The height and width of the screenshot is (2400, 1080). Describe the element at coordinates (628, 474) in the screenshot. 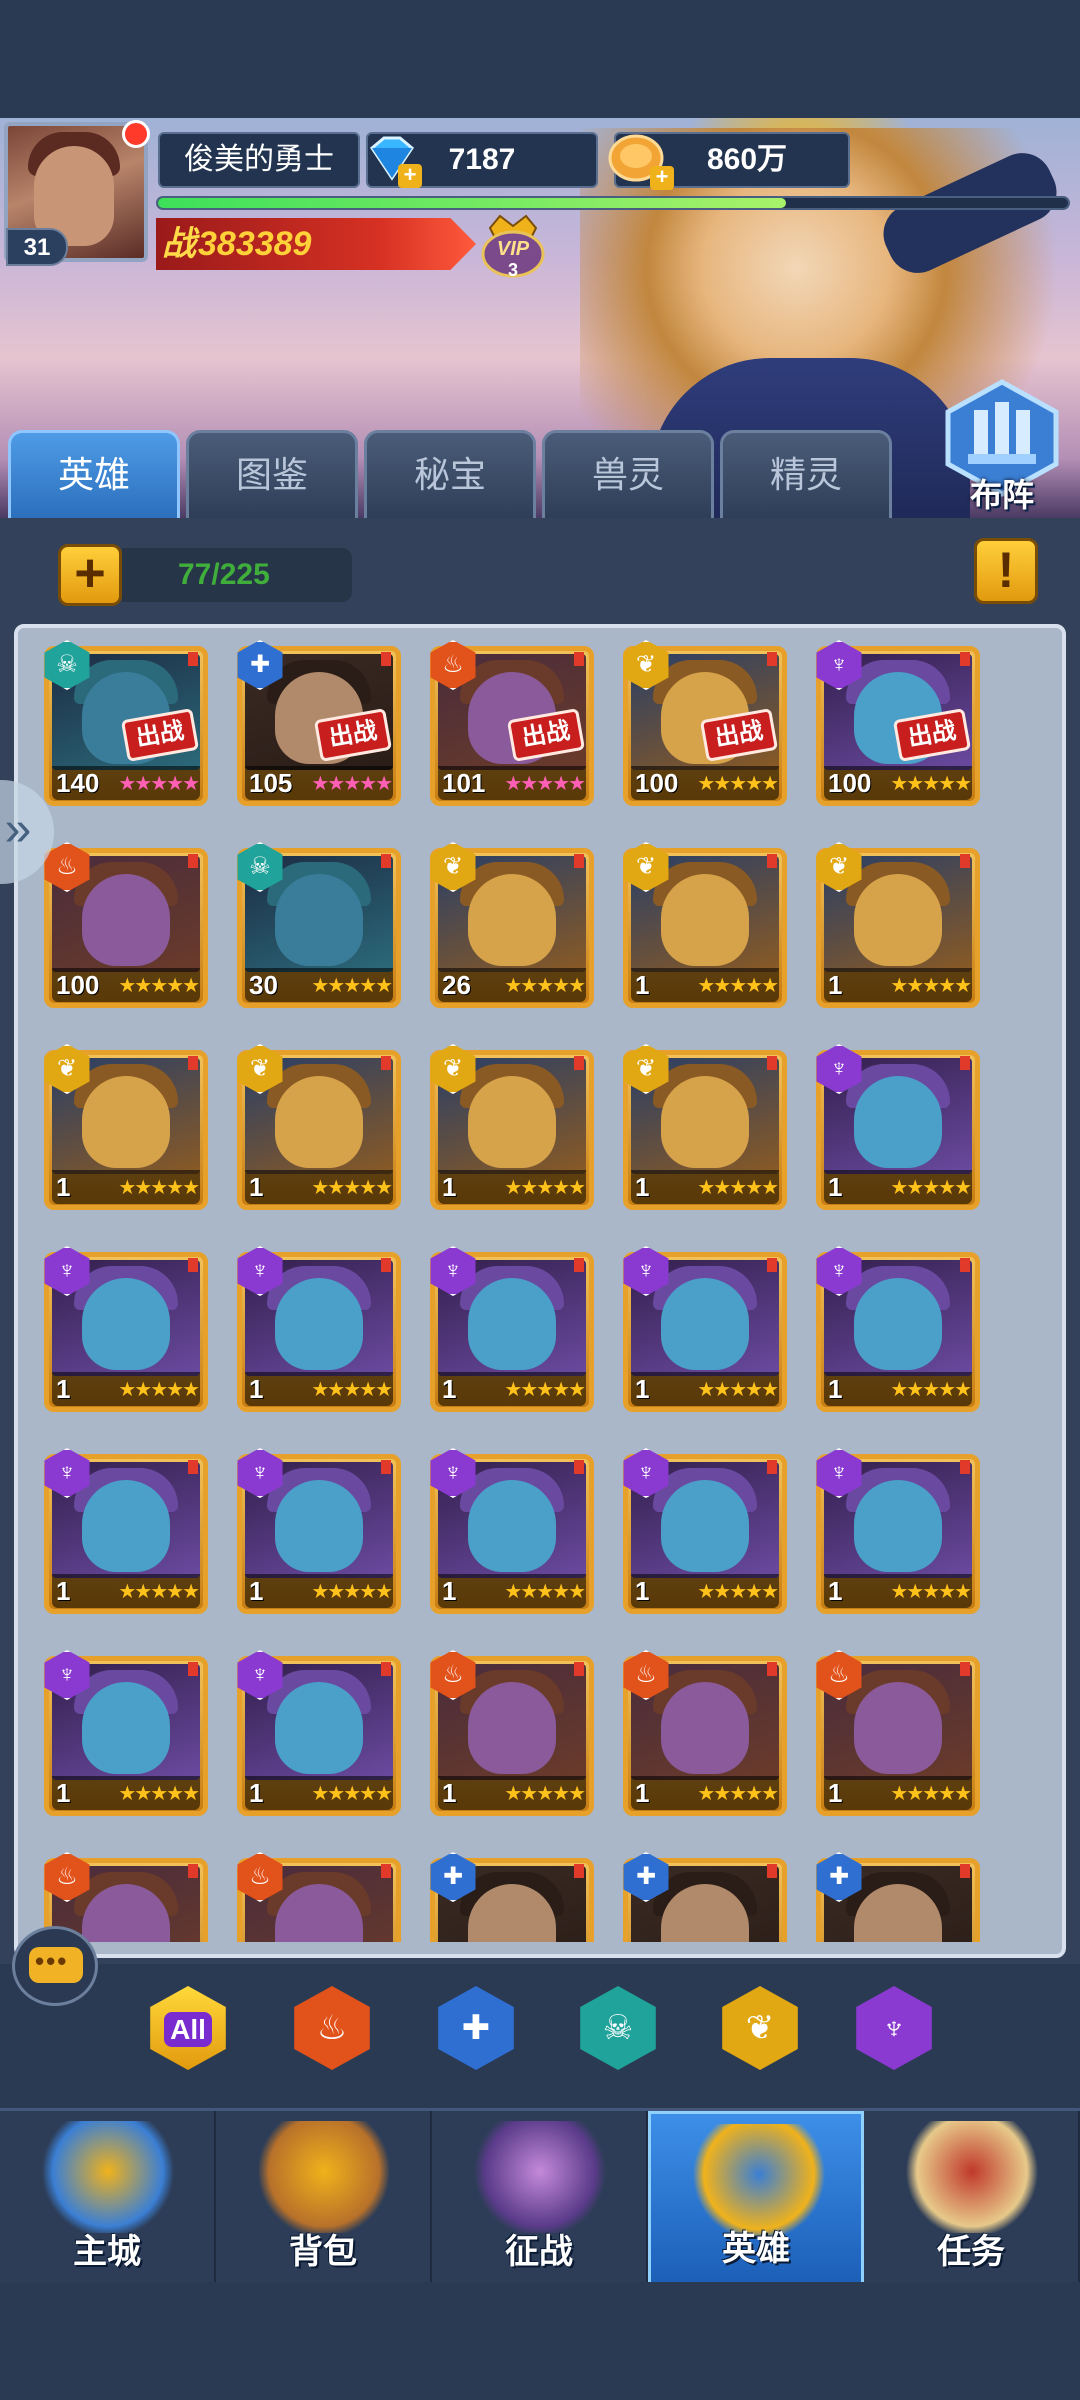

I see `tab-beast-spirit: 兽灵` at that location.